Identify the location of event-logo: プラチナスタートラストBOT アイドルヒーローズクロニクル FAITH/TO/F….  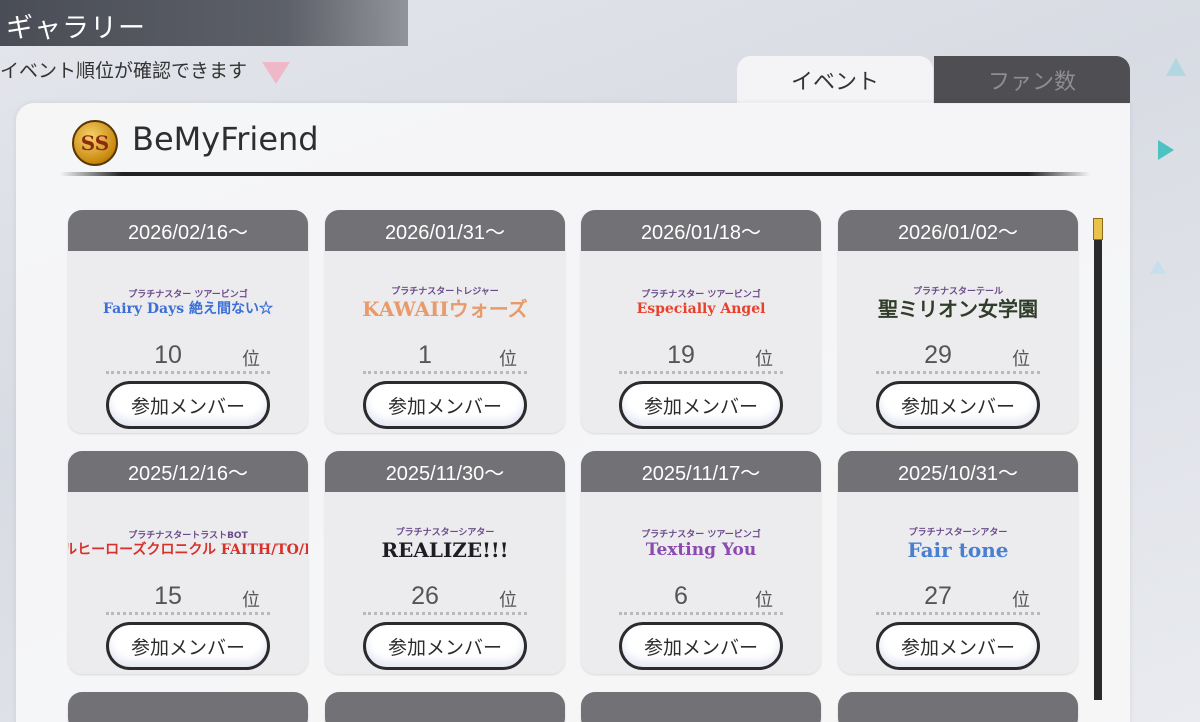
(188, 543).